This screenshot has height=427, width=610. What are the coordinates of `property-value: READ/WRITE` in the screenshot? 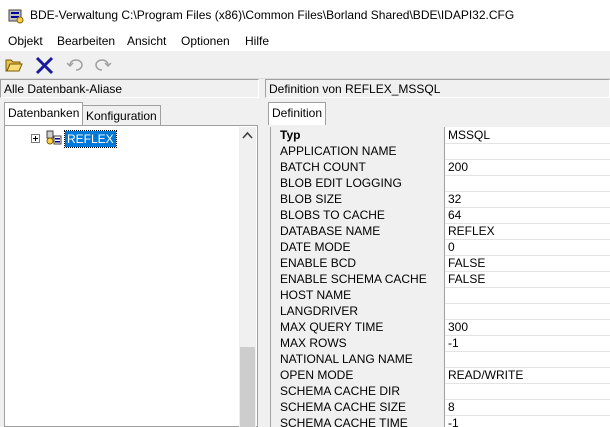 It's located at (485, 375).